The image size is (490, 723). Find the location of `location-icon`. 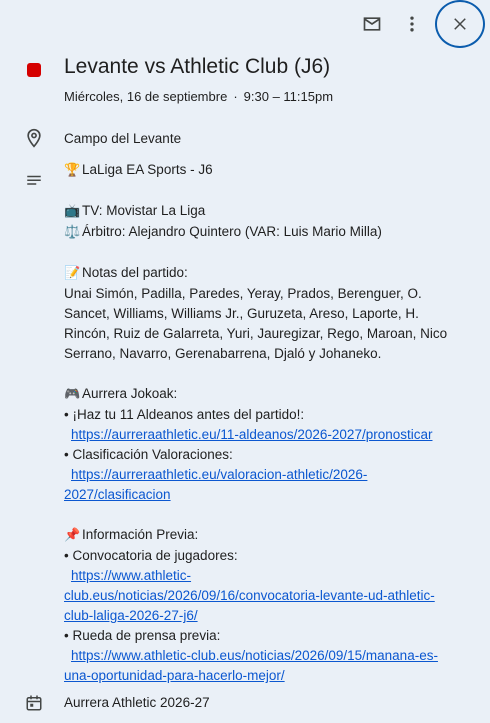

location-icon is located at coordinates (34, 138).